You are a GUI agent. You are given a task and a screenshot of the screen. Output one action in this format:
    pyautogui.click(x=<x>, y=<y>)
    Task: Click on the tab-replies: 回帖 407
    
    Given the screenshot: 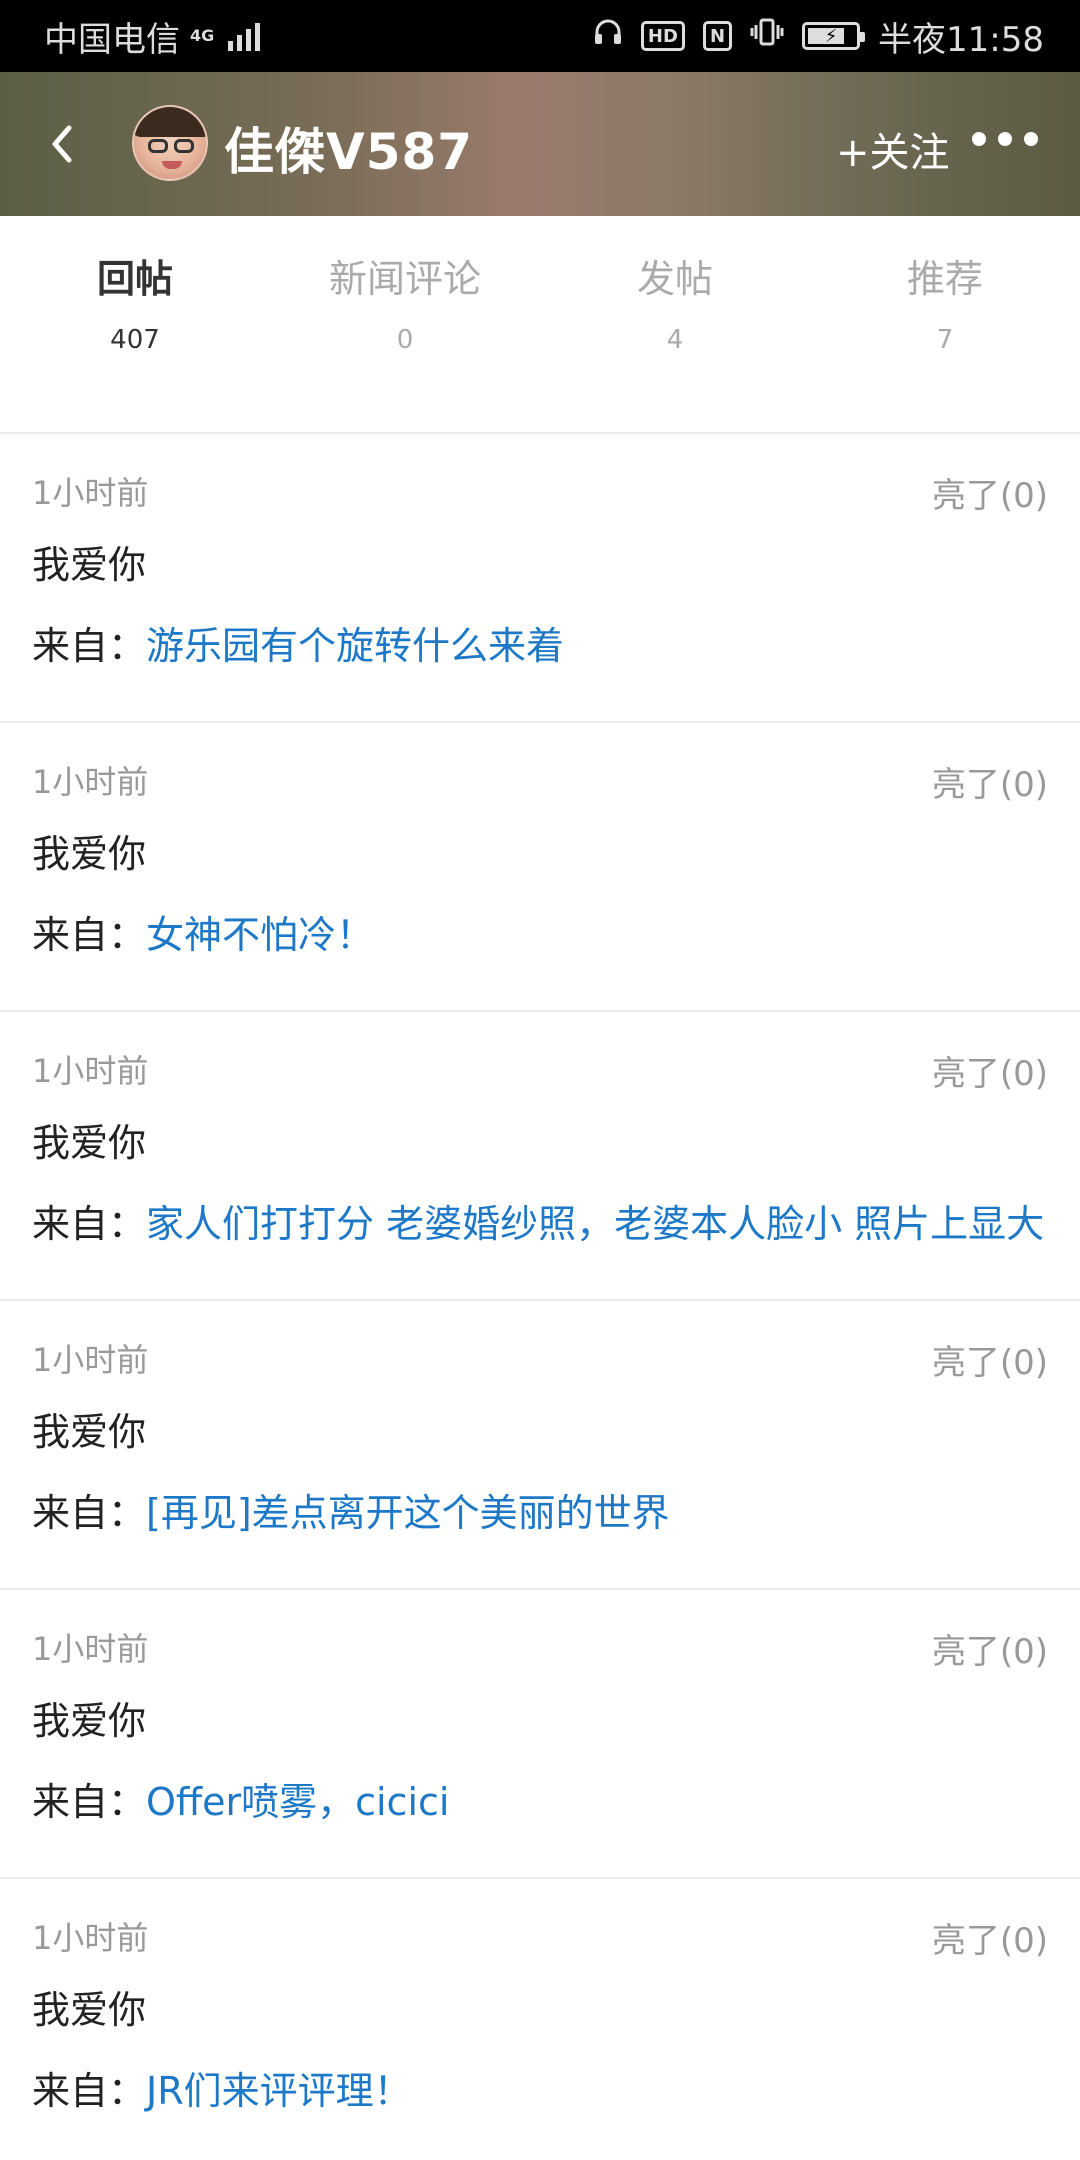 What is the action you would take?
    pyautogui.click(x=135, y=324)
    